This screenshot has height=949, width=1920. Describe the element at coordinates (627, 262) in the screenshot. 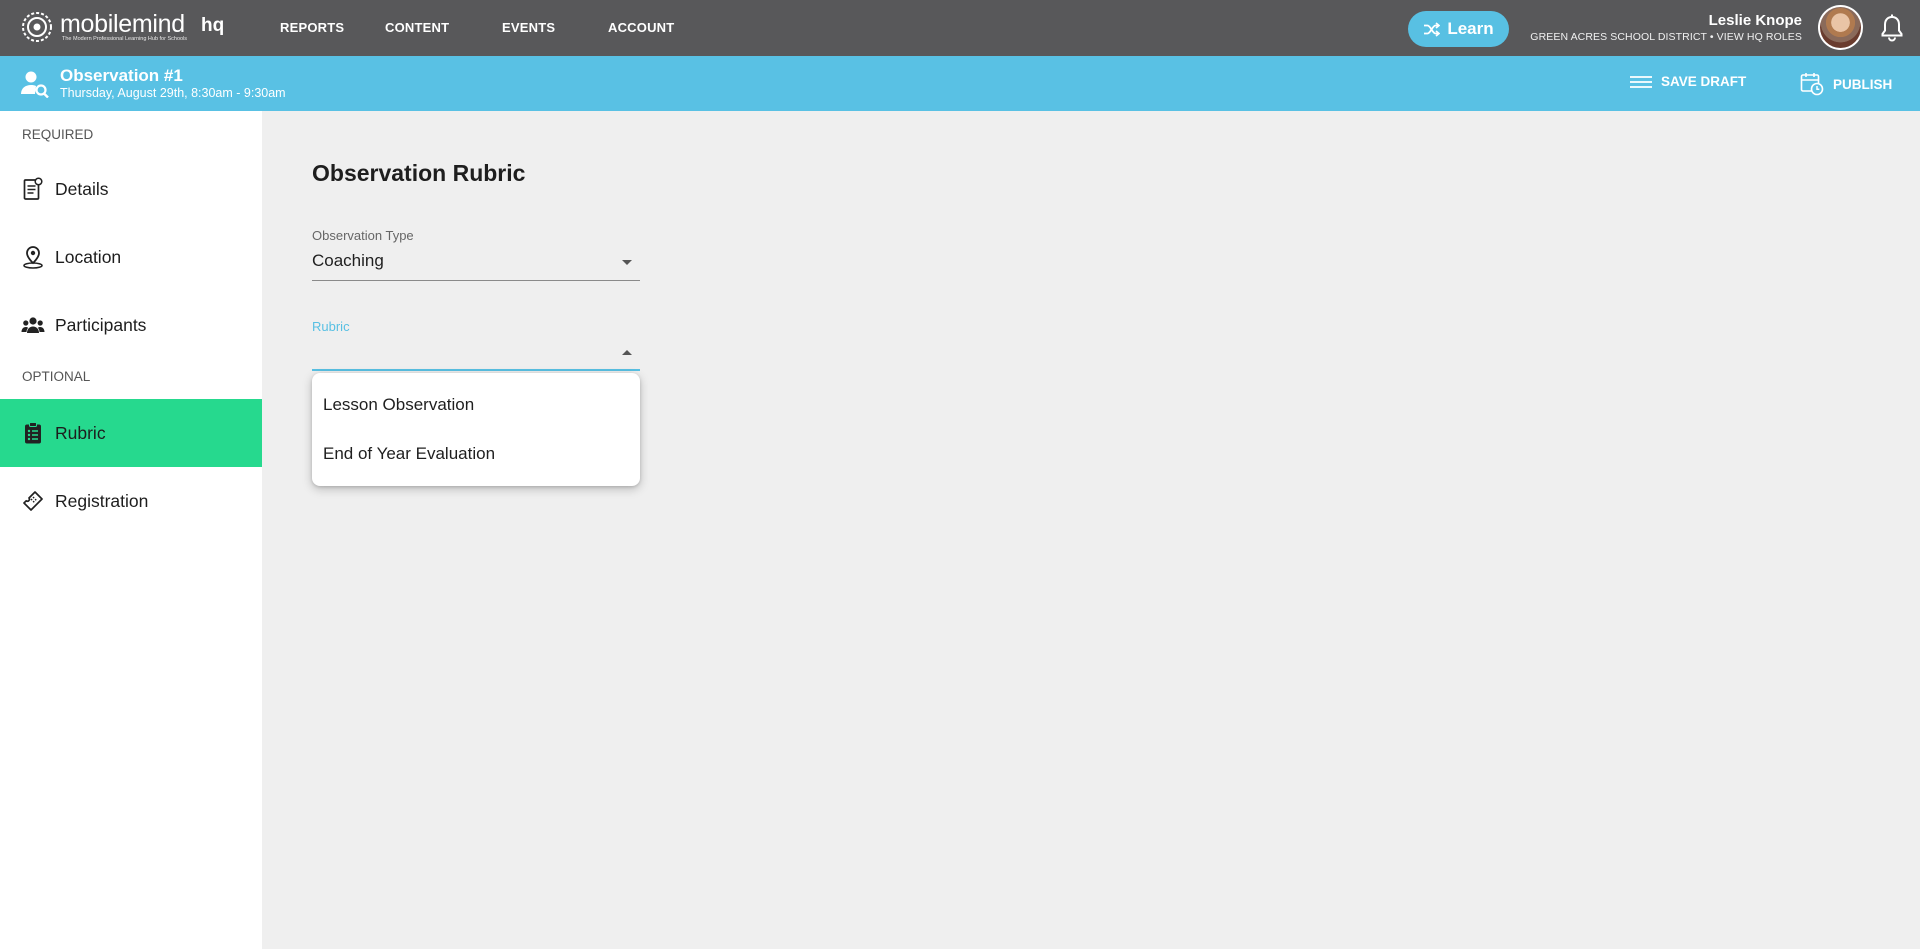

I see `caret-down-icon` at that location.